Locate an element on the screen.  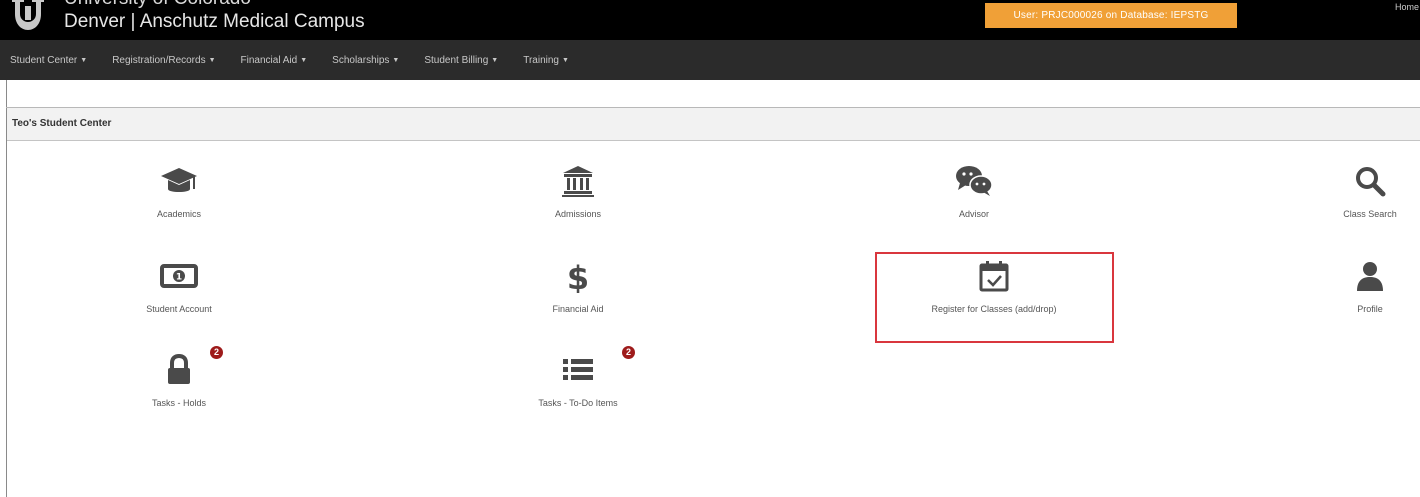
tile-student-account: 1 Student Account is located at coordinates (179, 298).